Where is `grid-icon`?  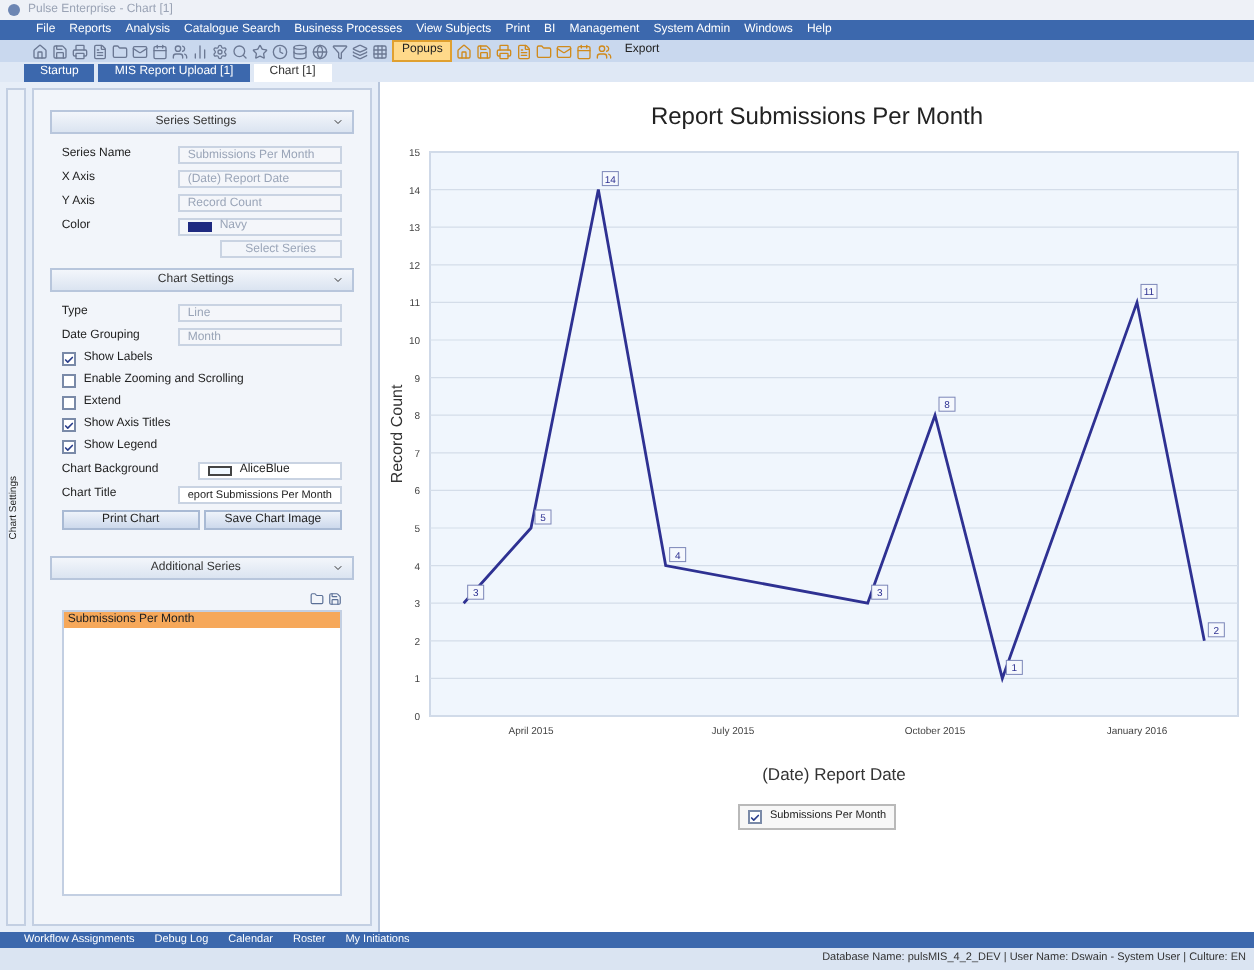
grid-icon is located at coordinates (380, 51).